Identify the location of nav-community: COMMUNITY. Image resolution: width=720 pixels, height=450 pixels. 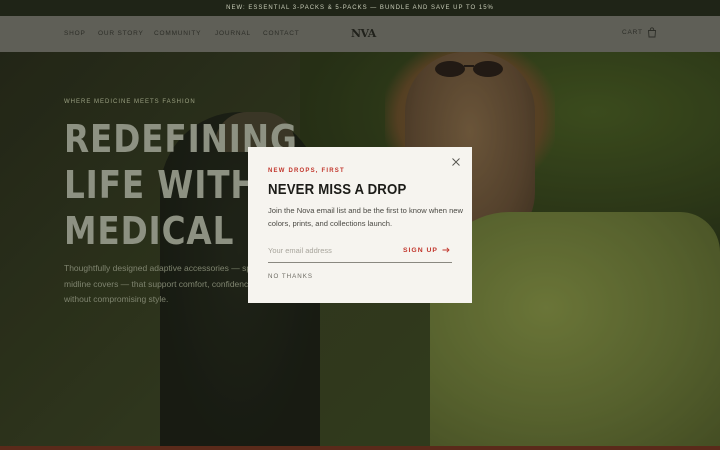
(177, 33).